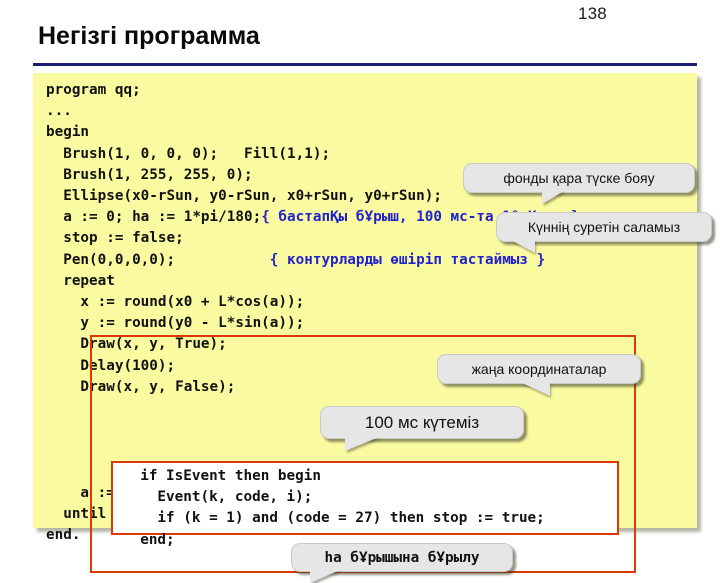 The image size is (720, 583). I want to click on callout-fill-background: фонды қара түске бояу, so click(579, 183).